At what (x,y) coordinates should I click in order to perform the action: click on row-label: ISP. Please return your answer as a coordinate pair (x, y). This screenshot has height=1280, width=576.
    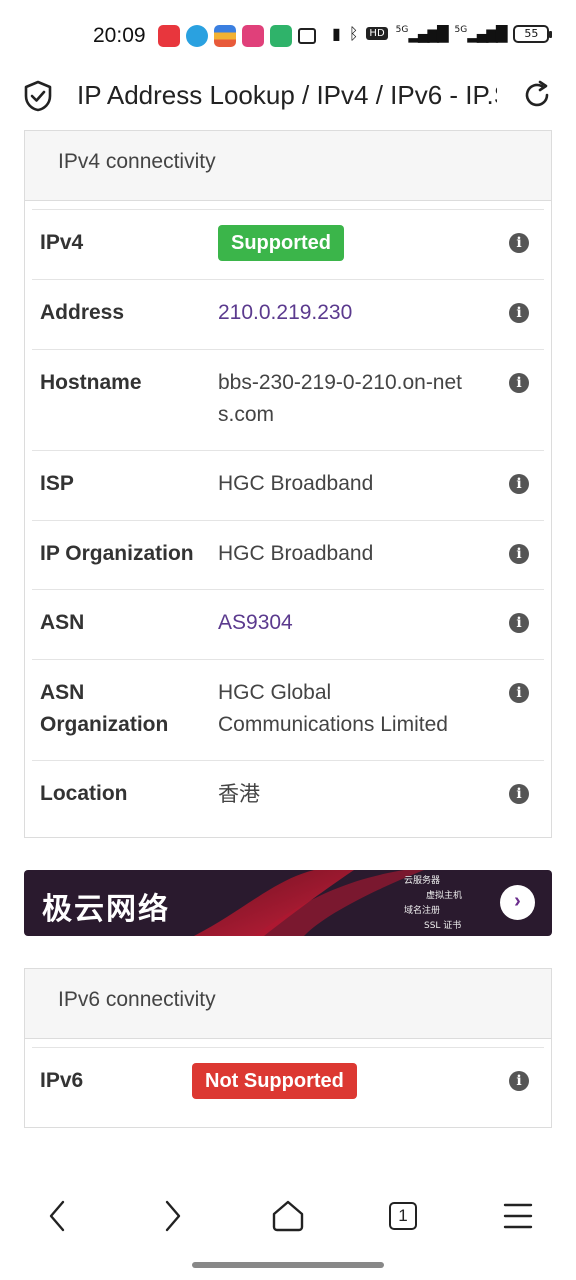
    Looking at the image, I should click on (57, 483).